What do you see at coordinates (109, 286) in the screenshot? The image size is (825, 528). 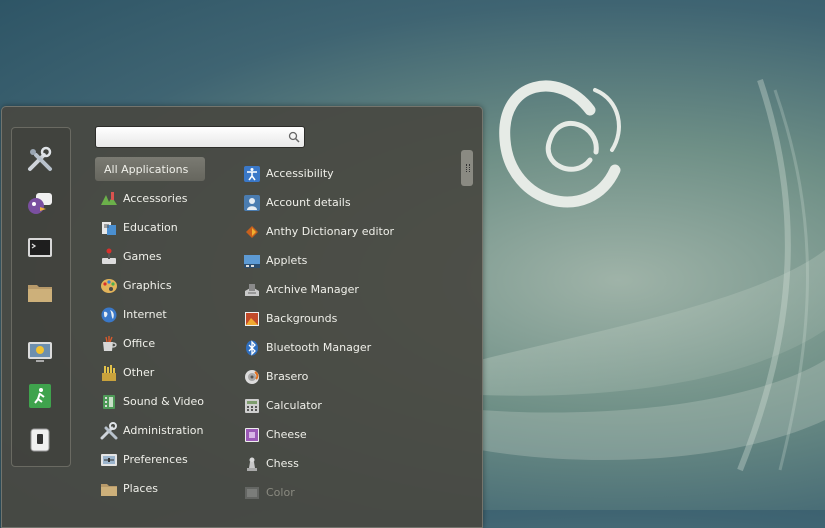 I see `graphics-icon` at bounding box center [109, 286].